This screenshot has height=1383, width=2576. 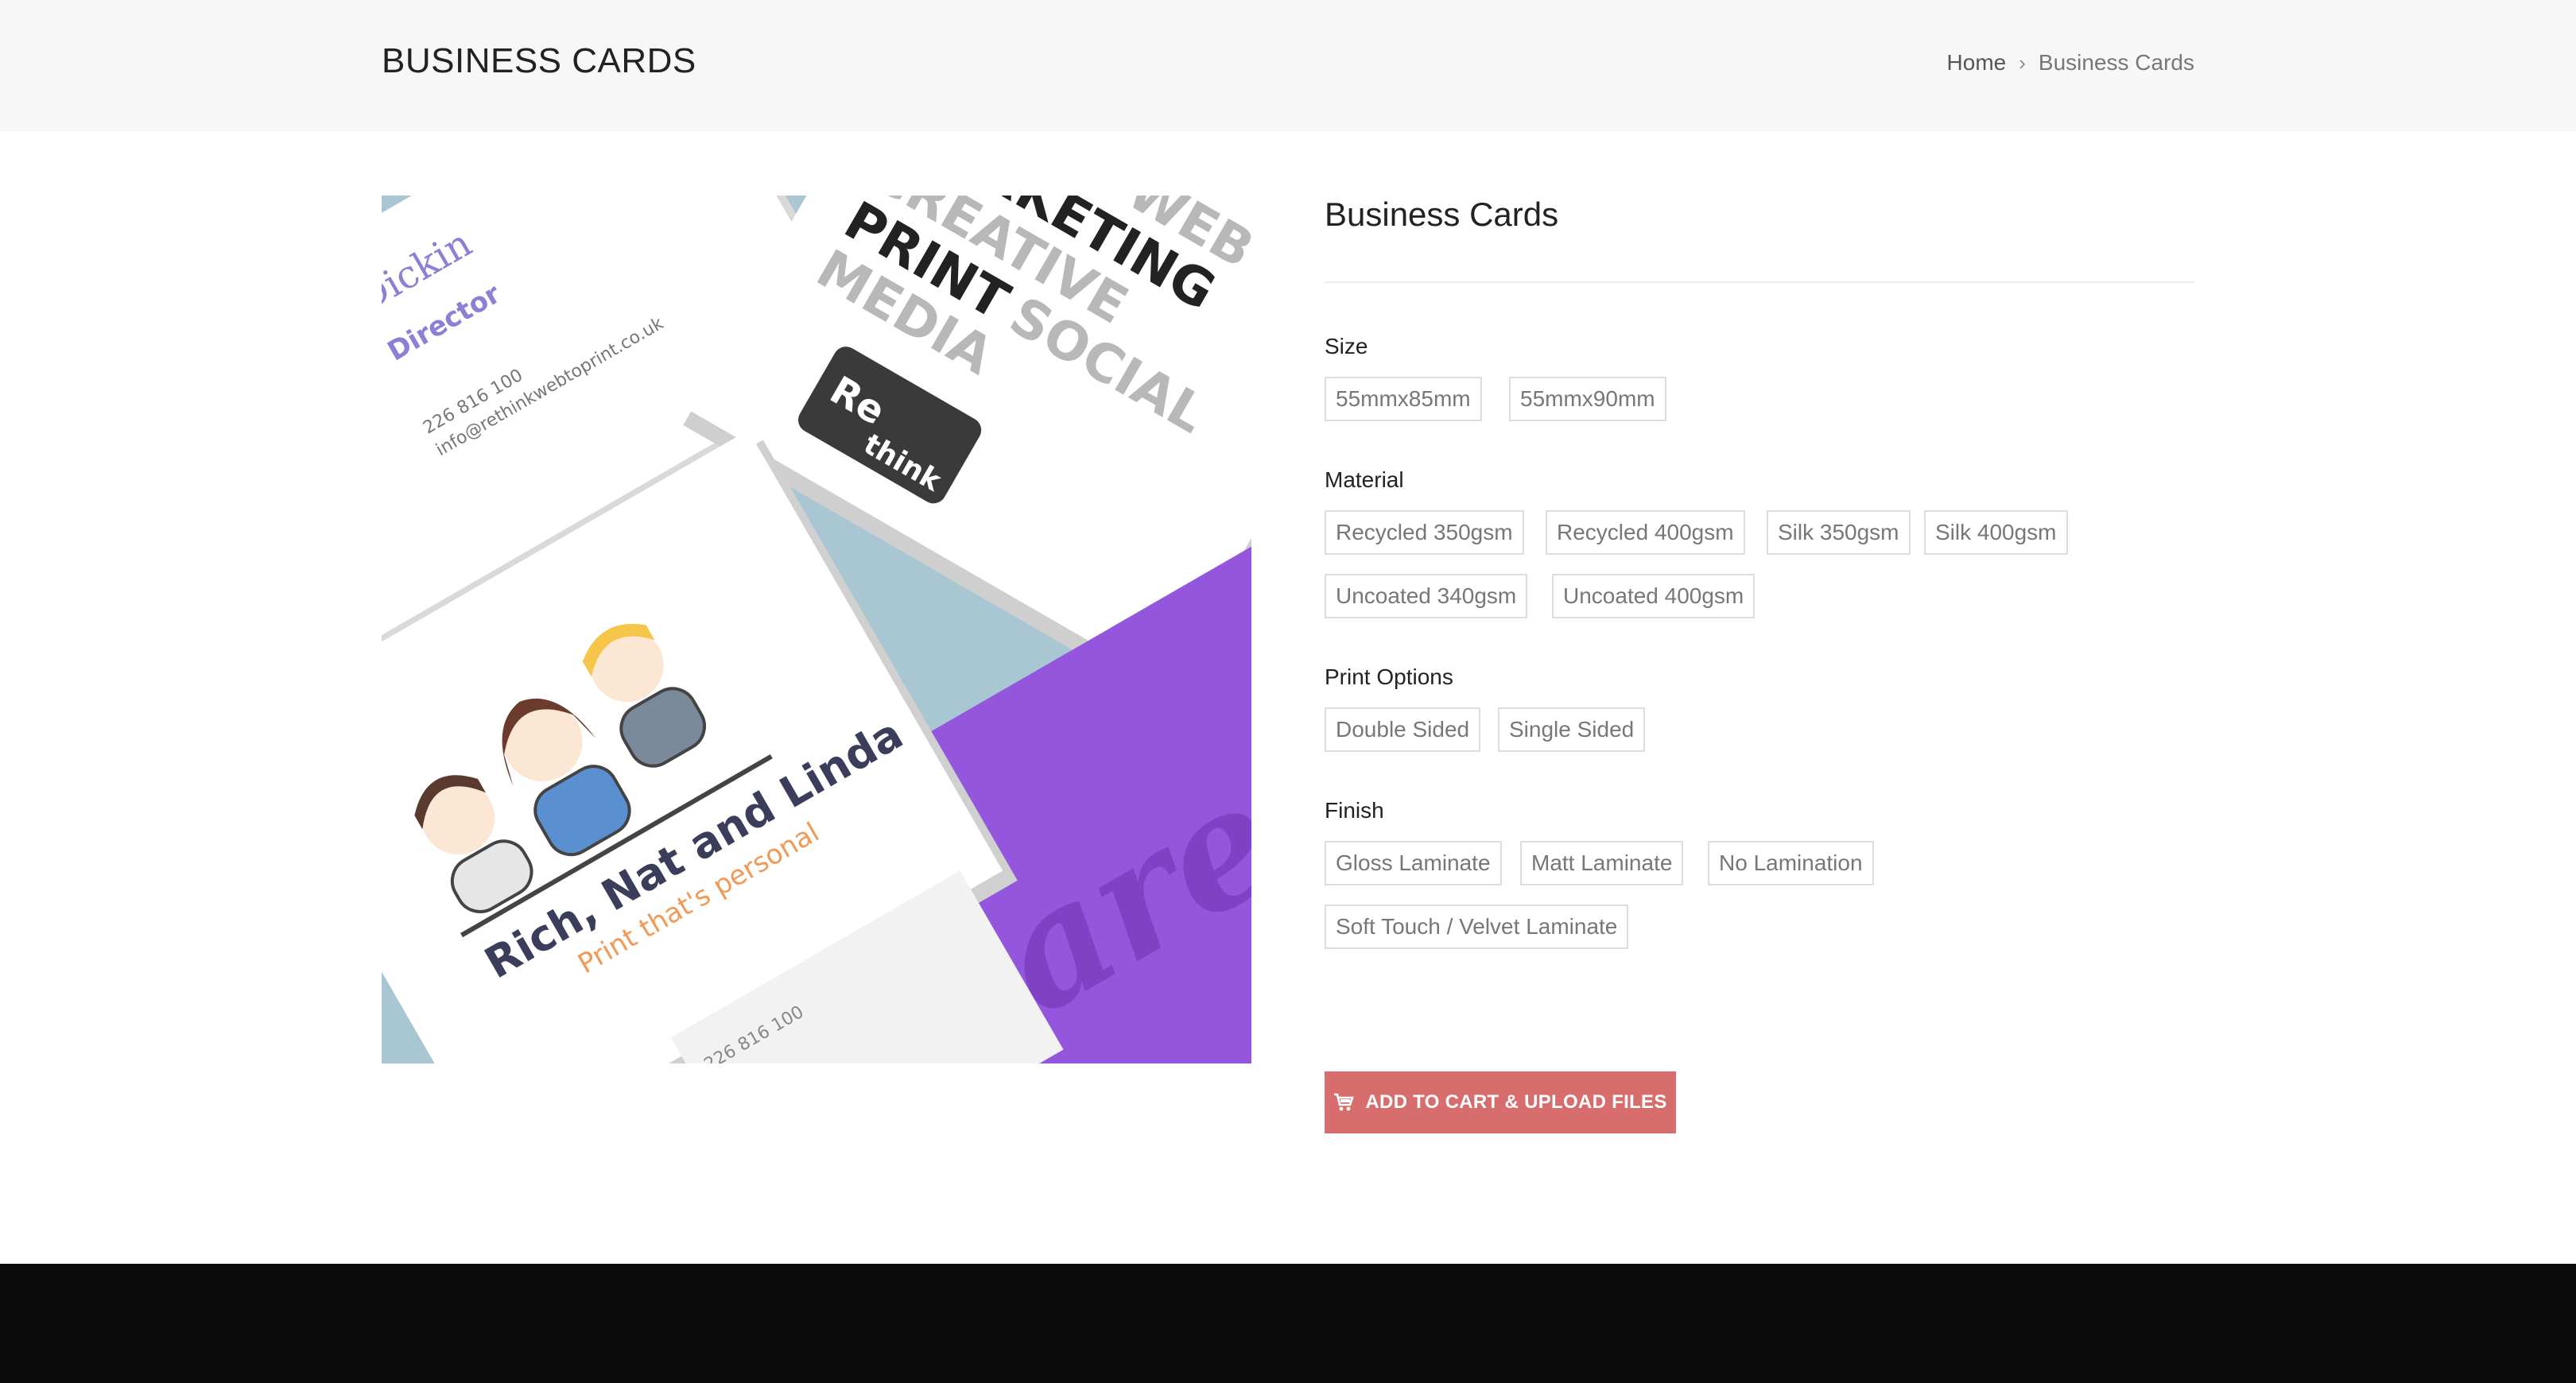 I want to click on product-title: Business Cards, so click(x=1442, y=214).